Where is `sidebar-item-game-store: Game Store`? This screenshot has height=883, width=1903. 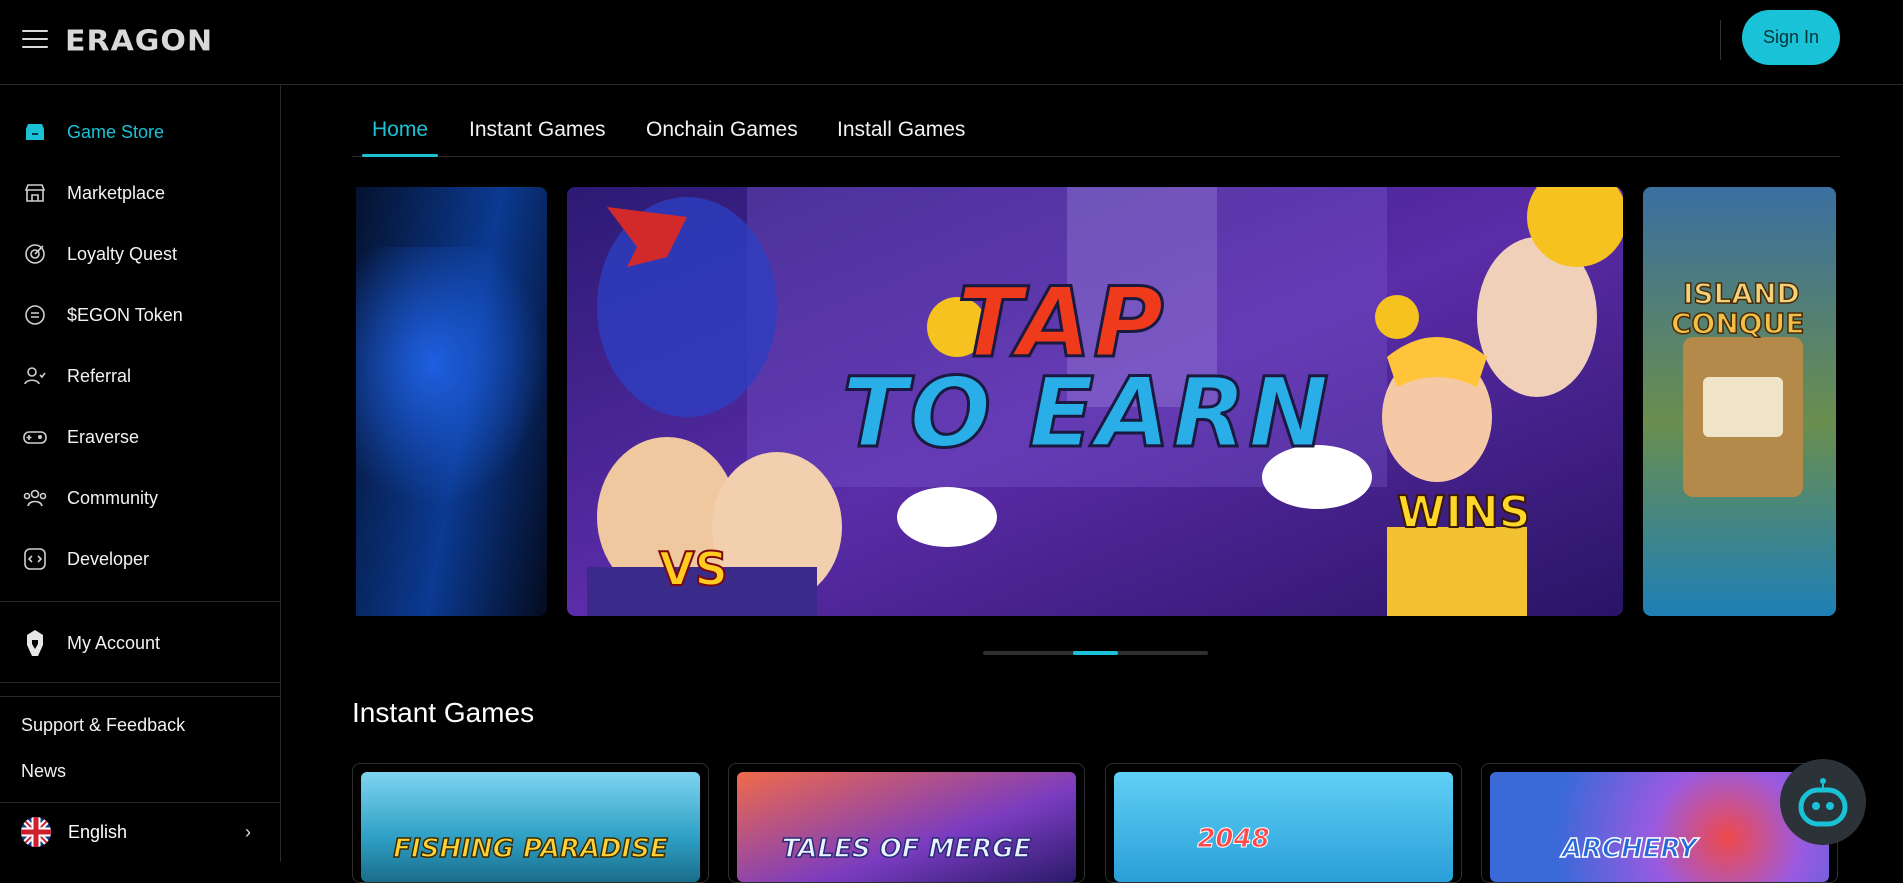
sidebar-item-game-store: Game Store is located at coordinates (147, 132).